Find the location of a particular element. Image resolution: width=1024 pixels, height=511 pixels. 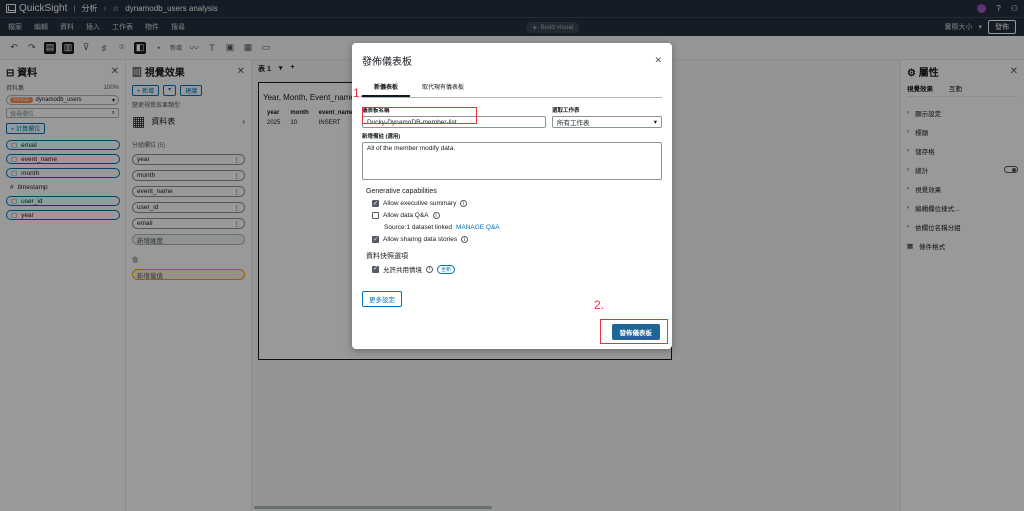

annotation-step-2: 2. is located at coordinates (599, 305).